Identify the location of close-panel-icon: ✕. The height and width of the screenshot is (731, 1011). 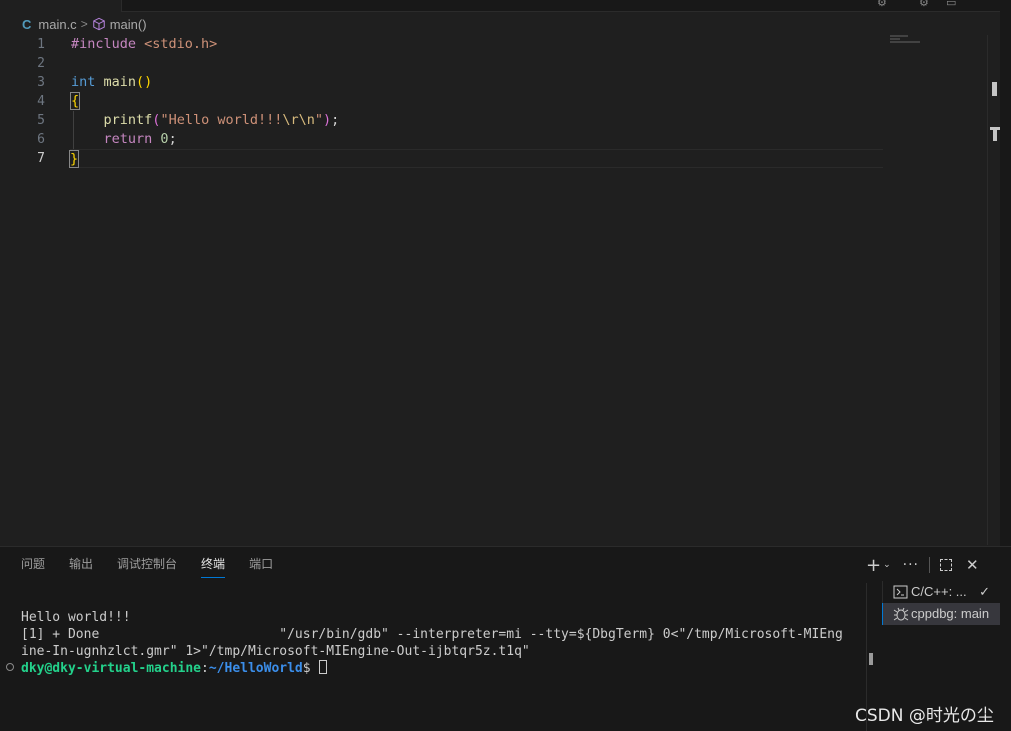
(972, 565).